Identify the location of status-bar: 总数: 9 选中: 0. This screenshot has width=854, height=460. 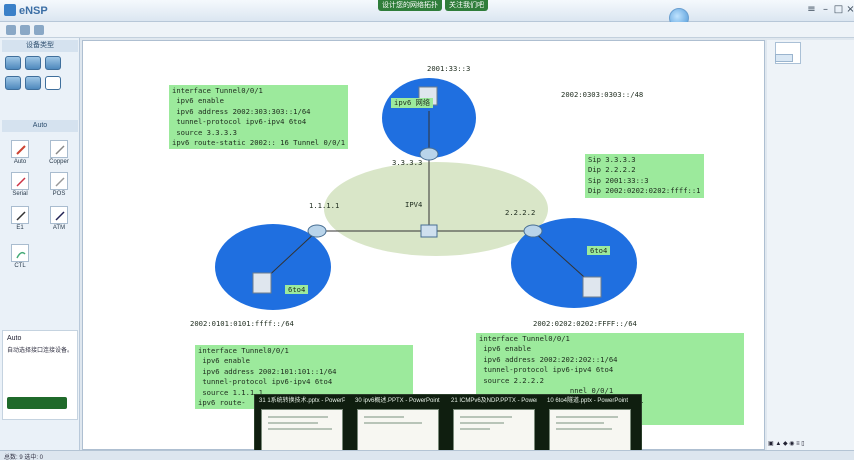
(427, 455).